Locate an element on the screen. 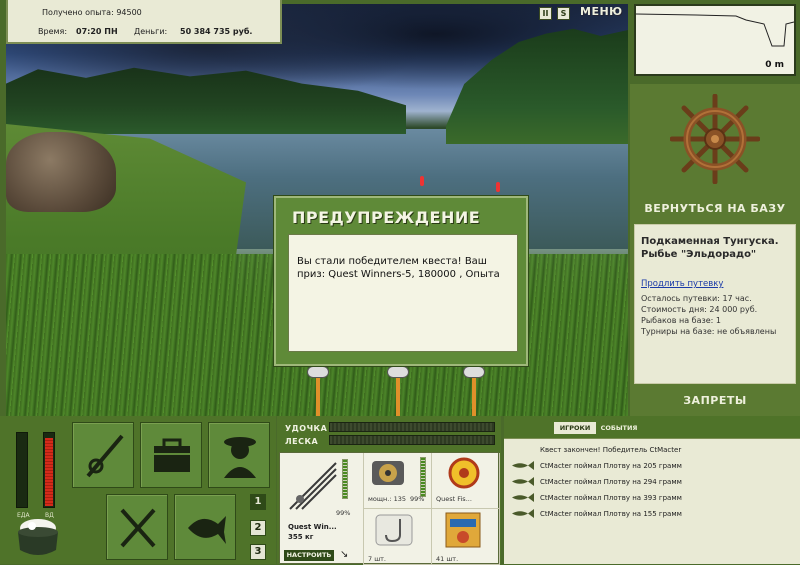 This screenshot has height=565, width=800. money-label: Деньги: is located at coordinates (151, 31).